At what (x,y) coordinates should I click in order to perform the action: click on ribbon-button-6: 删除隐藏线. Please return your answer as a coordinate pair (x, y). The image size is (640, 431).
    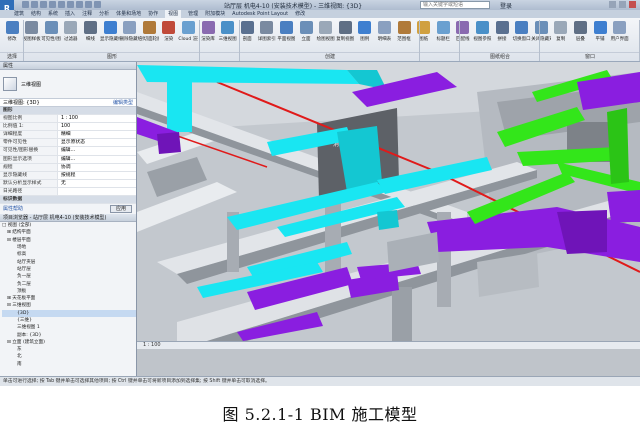
    Looking at the image, I should click on (130, 36).